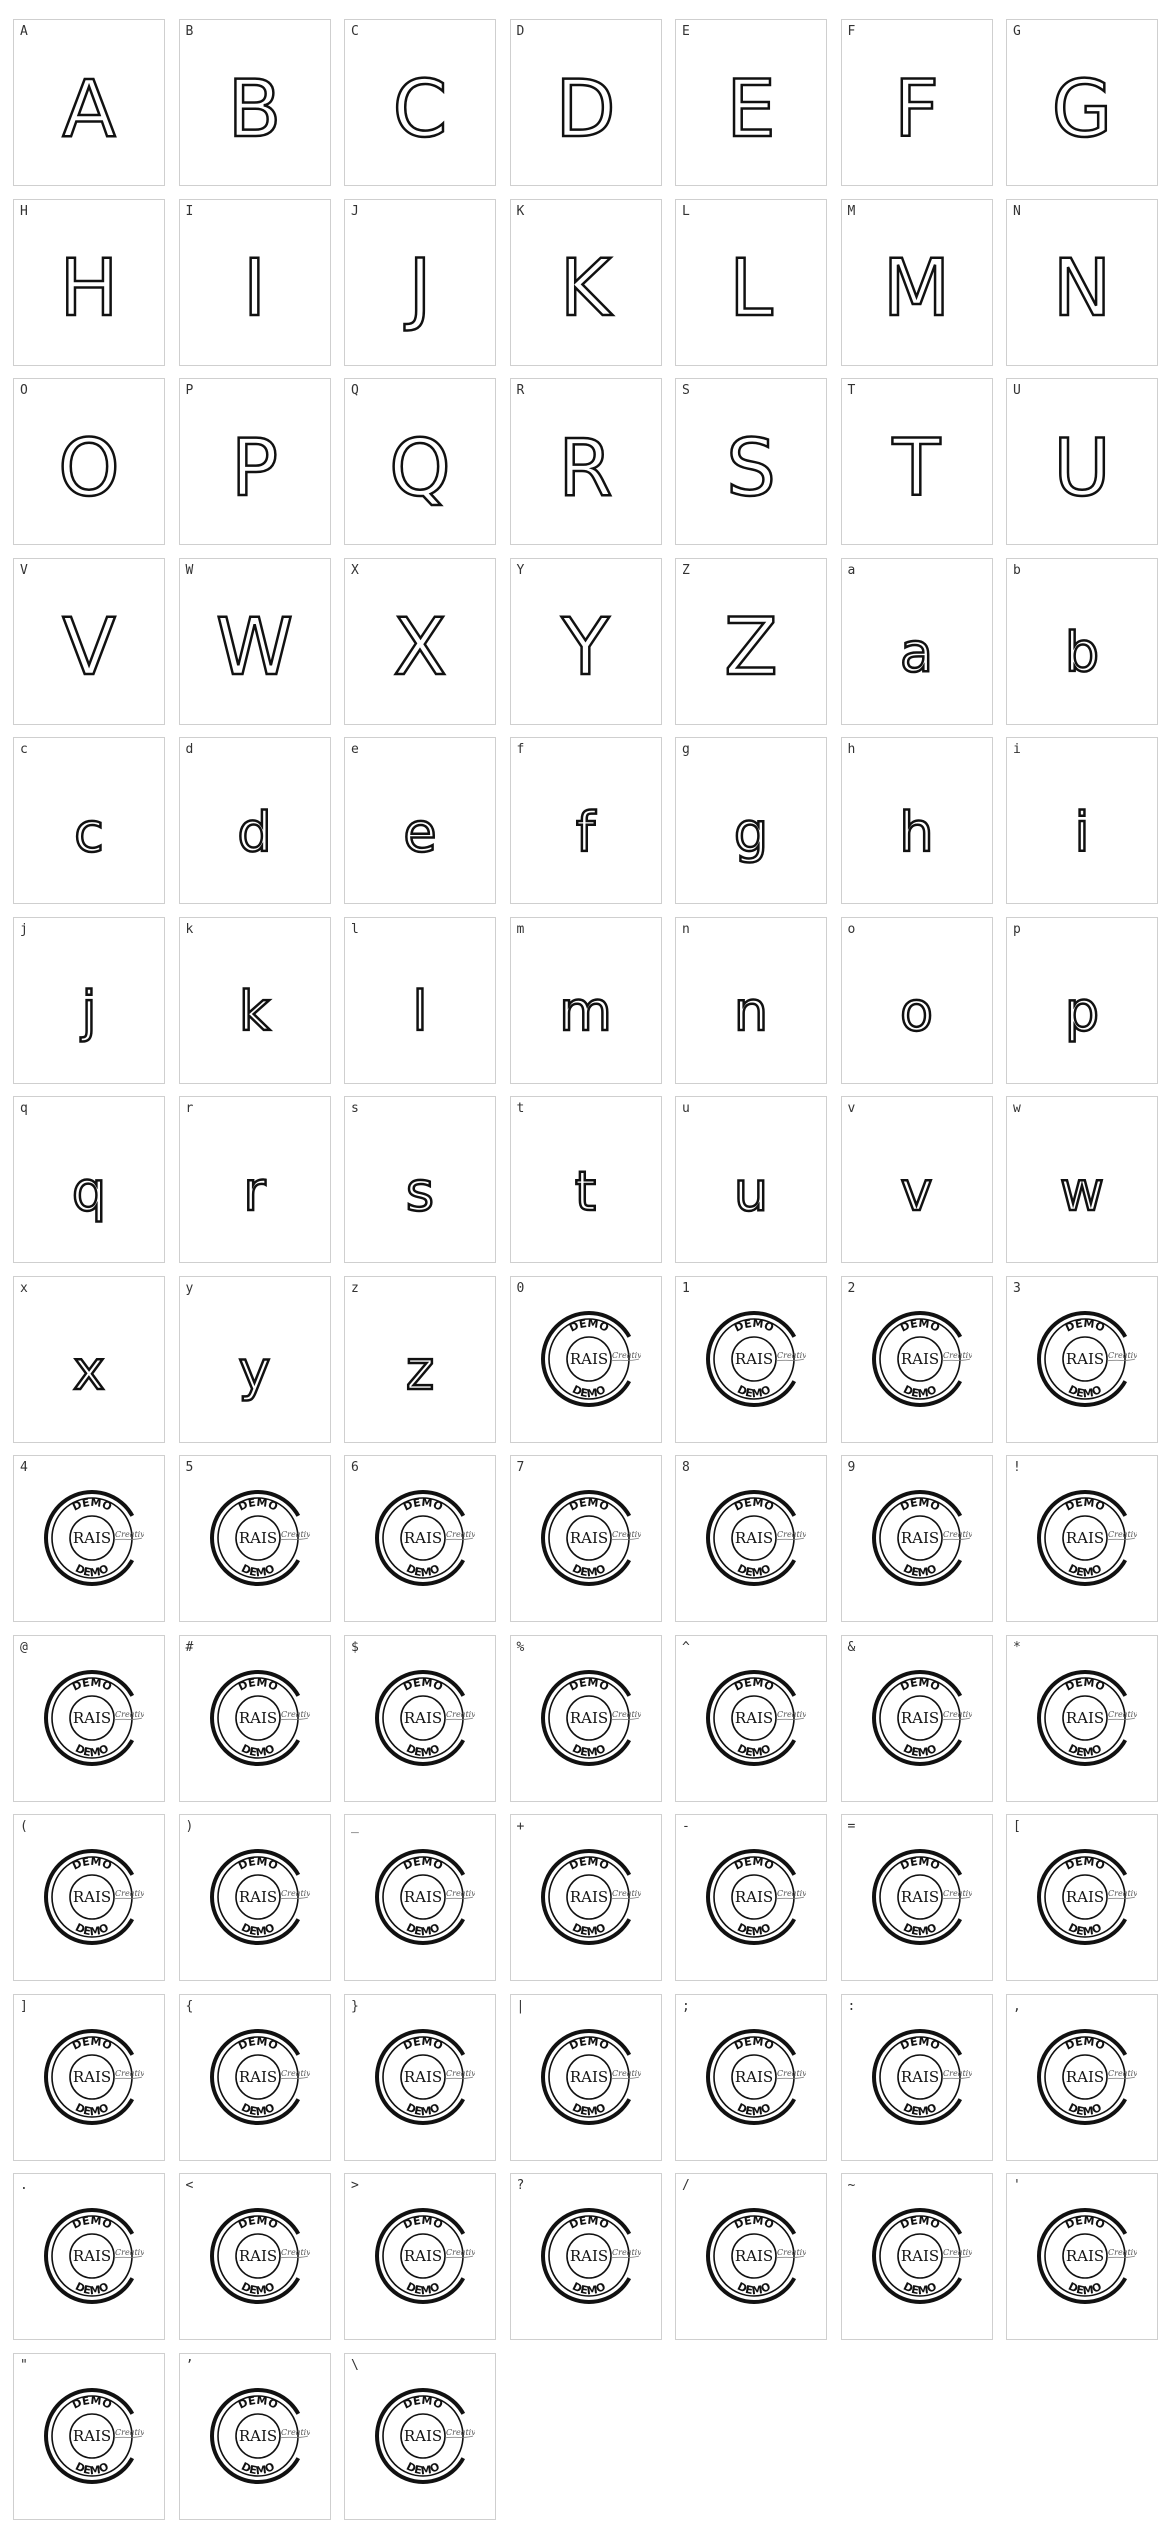 Image resolution: width=1162 pixels, height=2540 pixels. Describe the element at coordinates (89, 1191) in the screenshot. I see `glyph-preview: q` at that location.